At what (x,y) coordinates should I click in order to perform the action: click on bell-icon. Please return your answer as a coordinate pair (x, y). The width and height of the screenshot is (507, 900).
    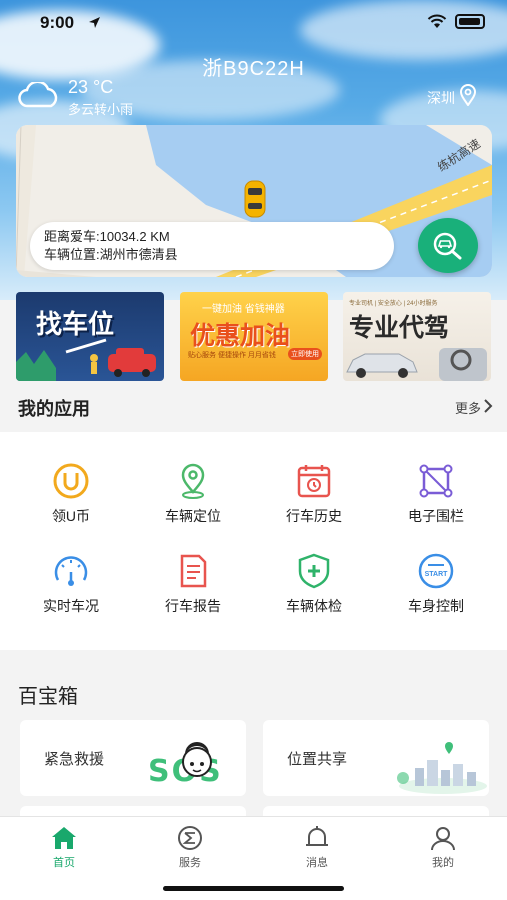
    Looking at the image, I should click on (317, 836).